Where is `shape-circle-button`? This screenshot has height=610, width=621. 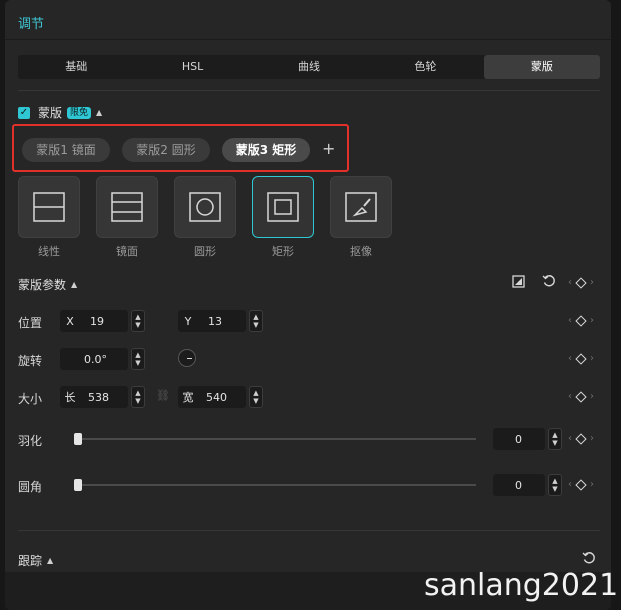
shape-circle-button is located at coordinates (205, 207).